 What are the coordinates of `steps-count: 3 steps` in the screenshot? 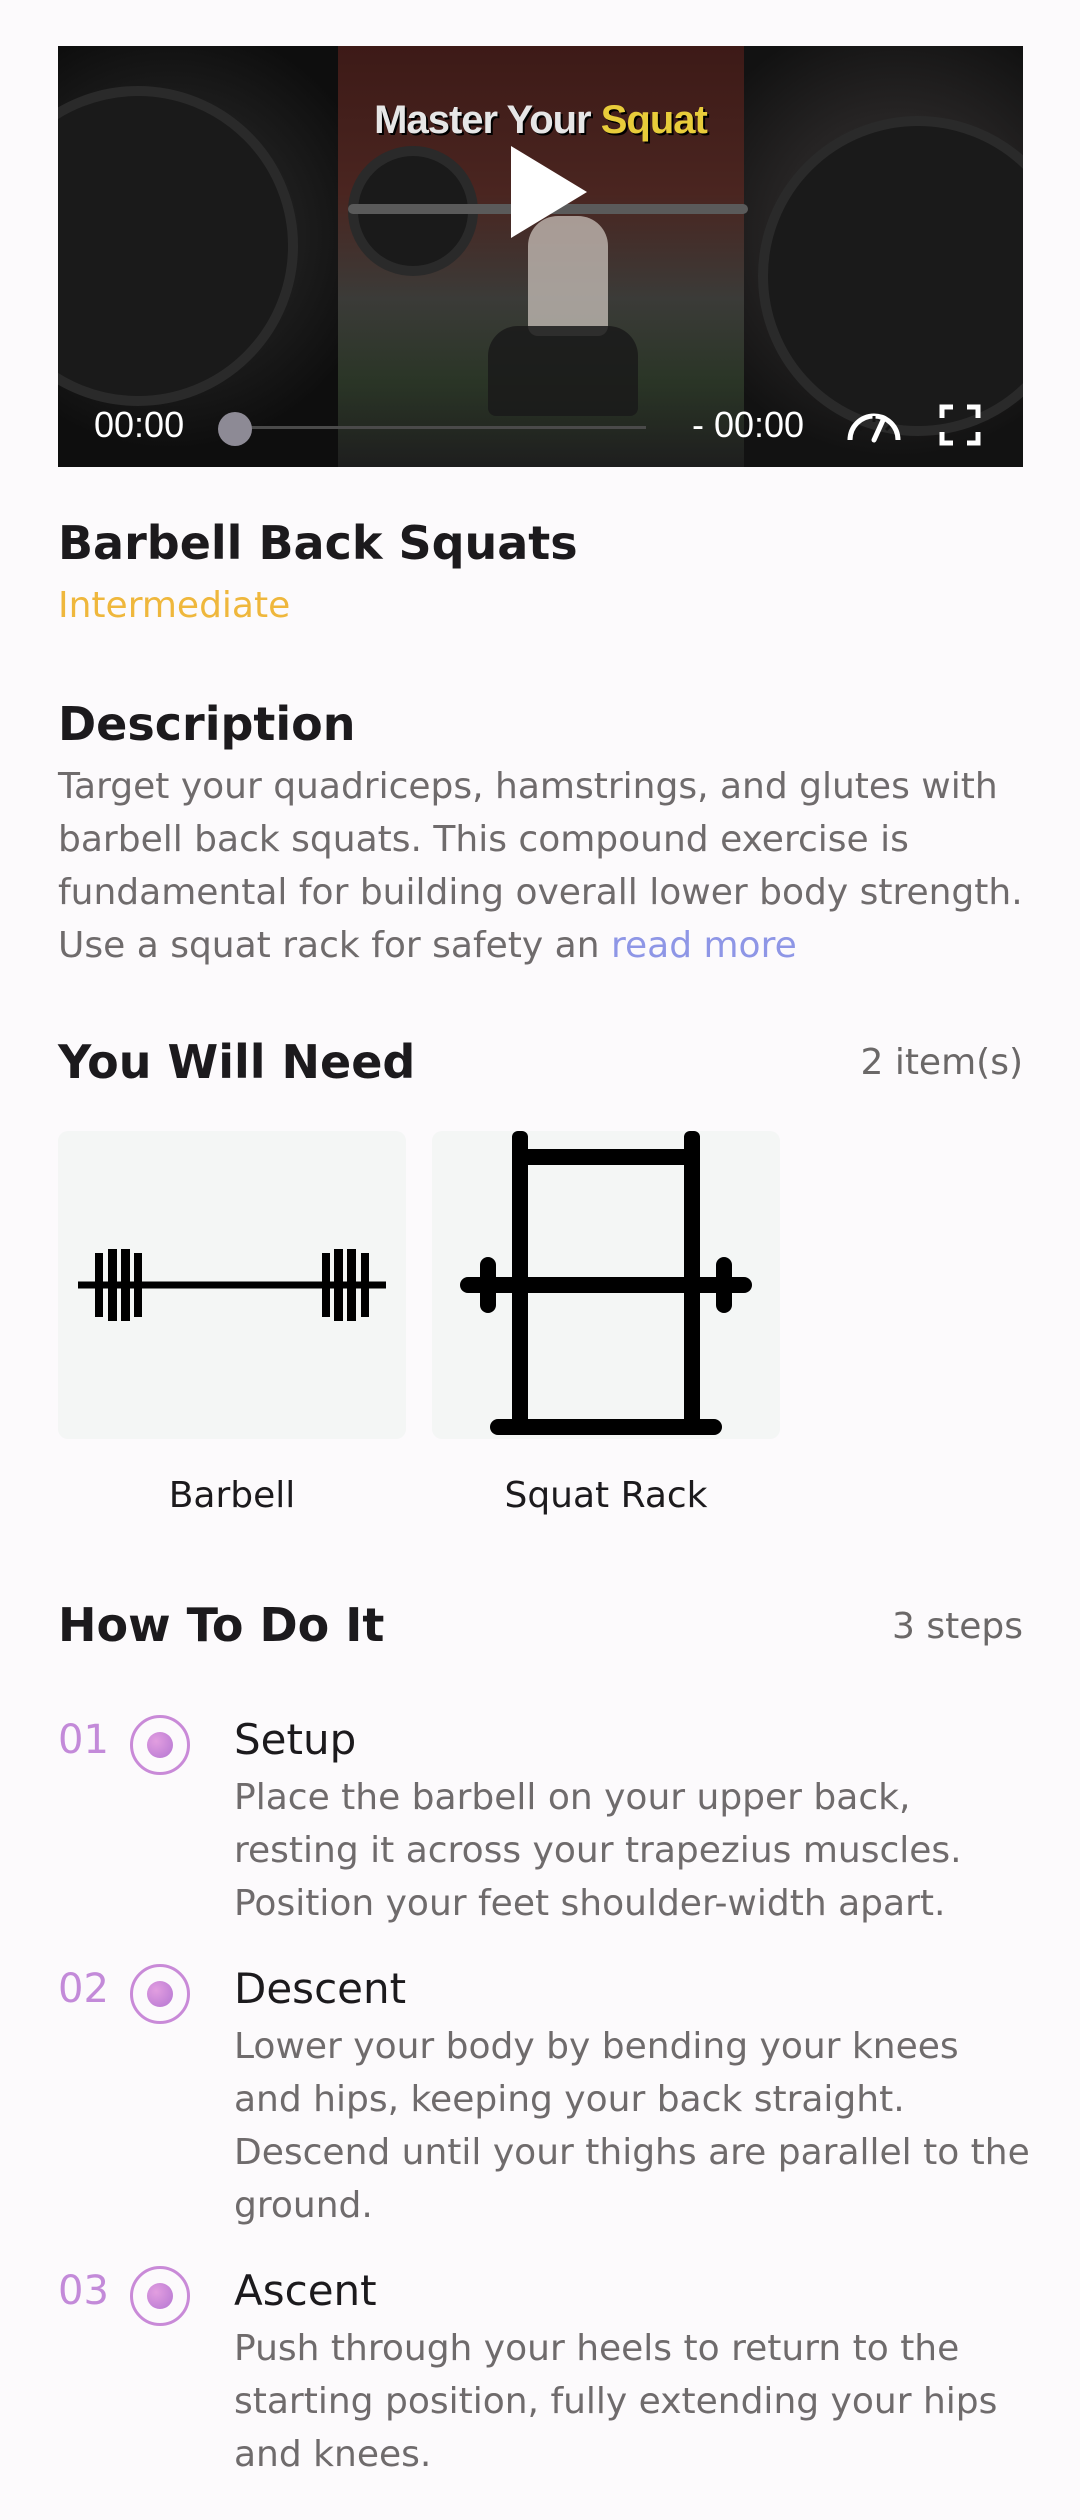 It's located at (957, 1626).